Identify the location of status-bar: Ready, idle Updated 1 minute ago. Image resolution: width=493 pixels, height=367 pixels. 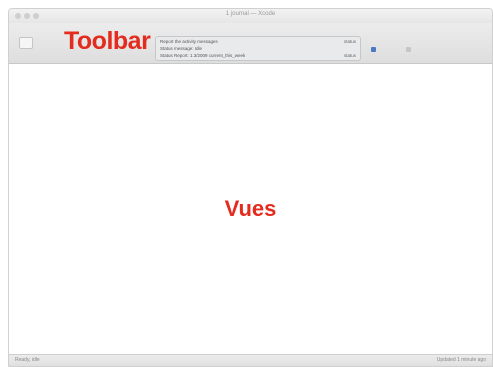
(250, 360).